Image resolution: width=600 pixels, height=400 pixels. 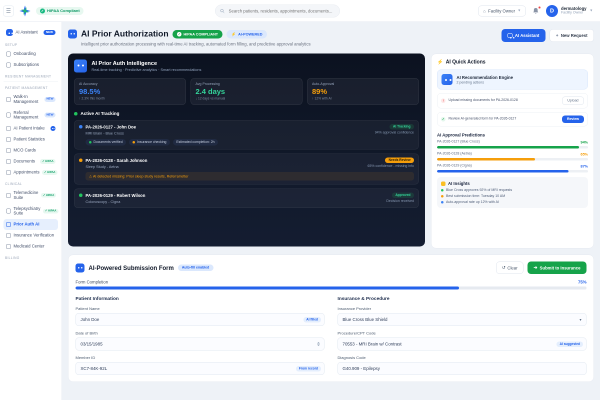 I want to click on case-note: Decision received, so click(x=400, y=201).